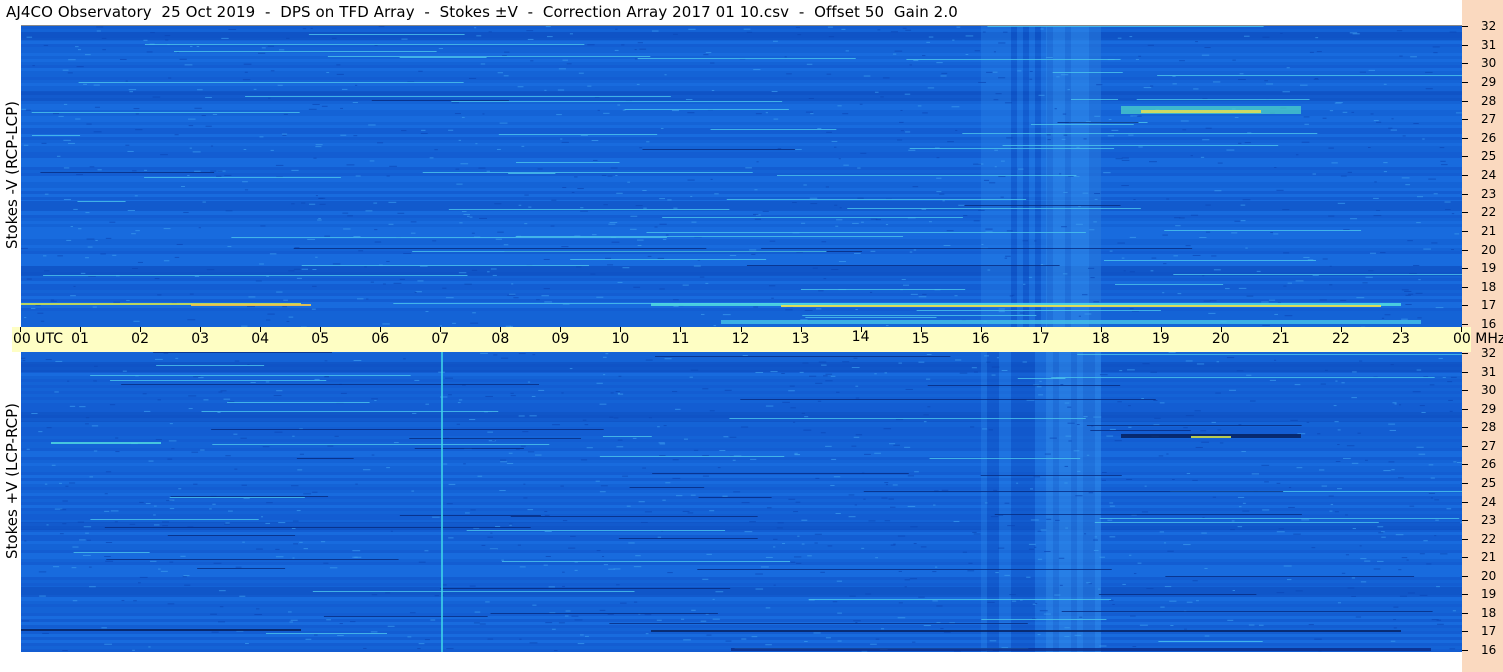  What do you see at coordinates (1026, 631) in the screenshot?
I see `dark-emission` at bounding box center [1026, 631].